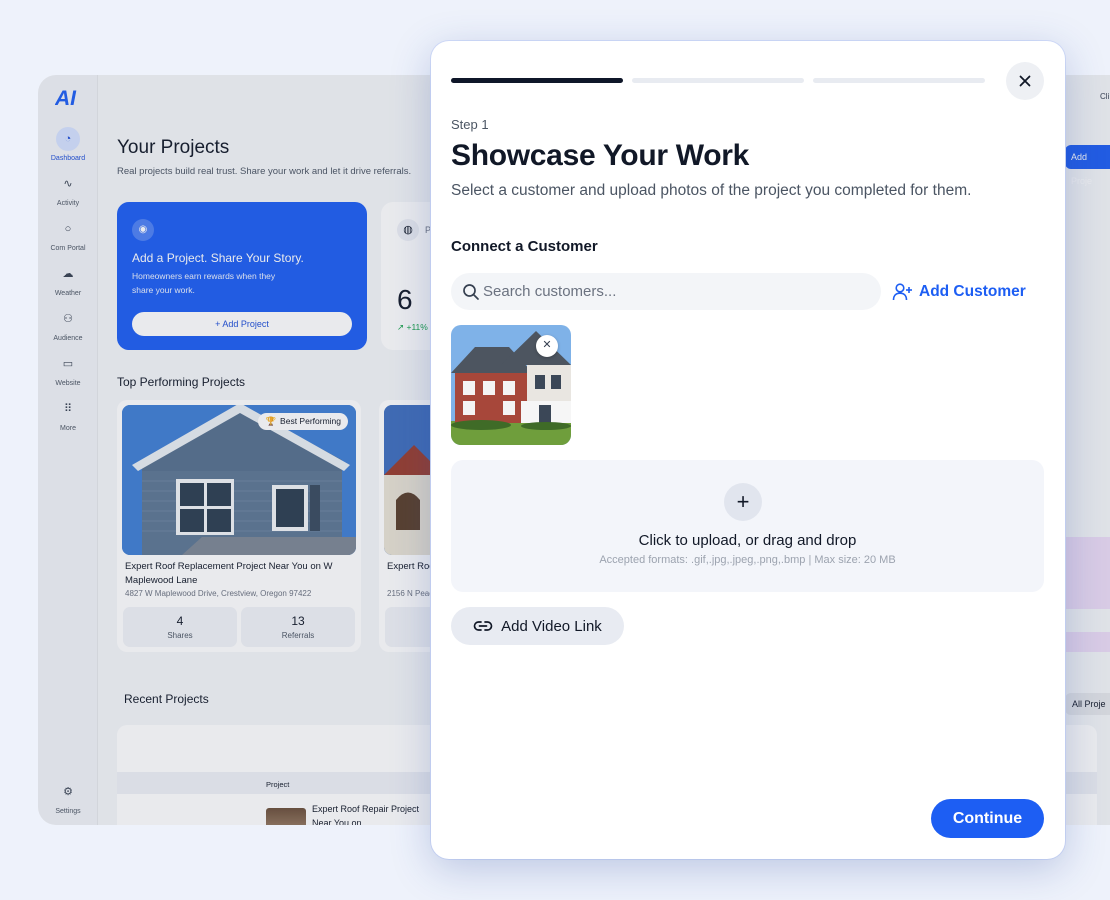  What do you see at coordinates (68, 792) in the screenshot?
I see `gear-icon: ⚙` at bounding box center [68, 792].